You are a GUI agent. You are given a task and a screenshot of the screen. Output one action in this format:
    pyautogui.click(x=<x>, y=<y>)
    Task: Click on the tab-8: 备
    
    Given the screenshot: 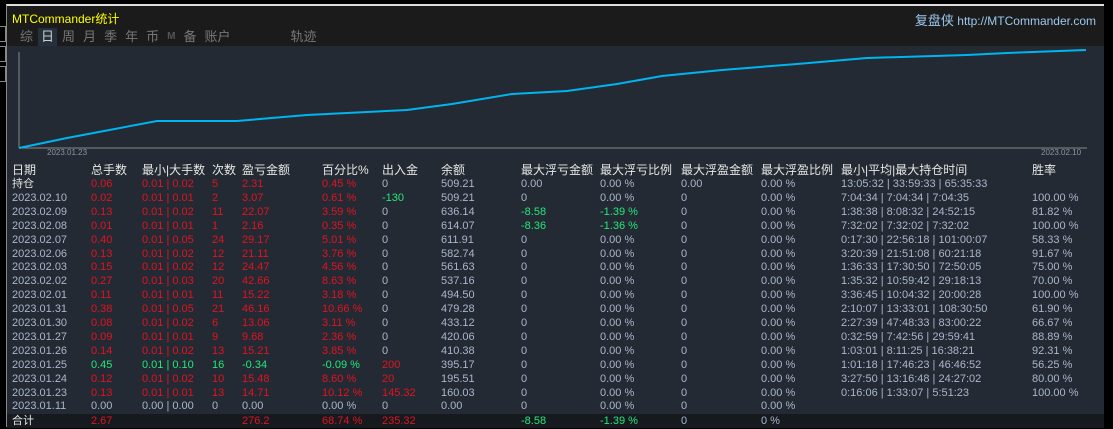 What is the action you would take?
    pyautogui.click(x=189, y=37)
    